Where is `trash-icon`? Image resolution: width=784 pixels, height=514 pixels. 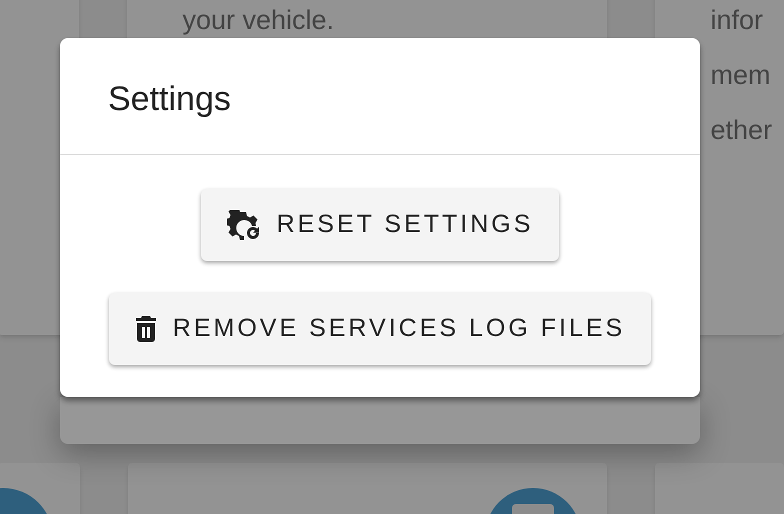 trash-icon is located at coordinates (145, 329).